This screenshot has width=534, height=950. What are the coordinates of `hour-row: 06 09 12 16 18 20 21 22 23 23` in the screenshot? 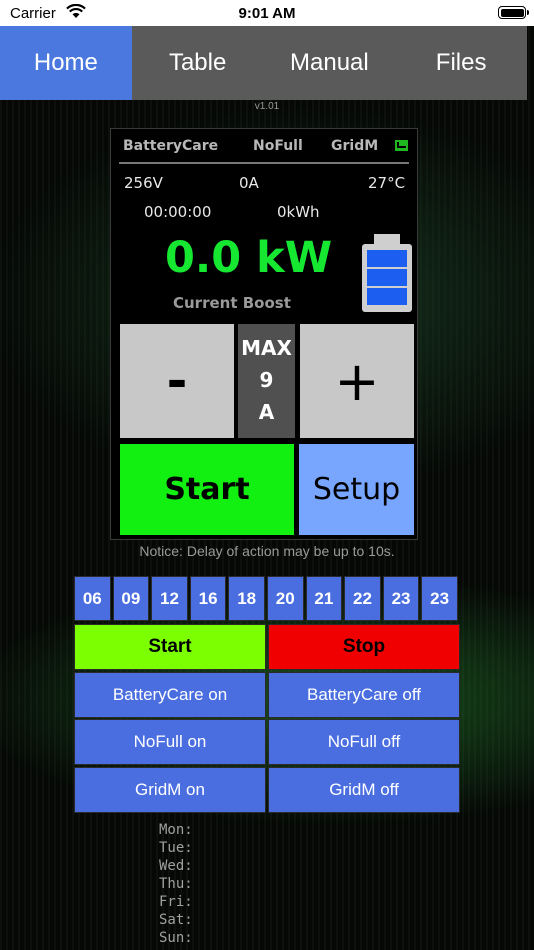 It's located at (267, 599).